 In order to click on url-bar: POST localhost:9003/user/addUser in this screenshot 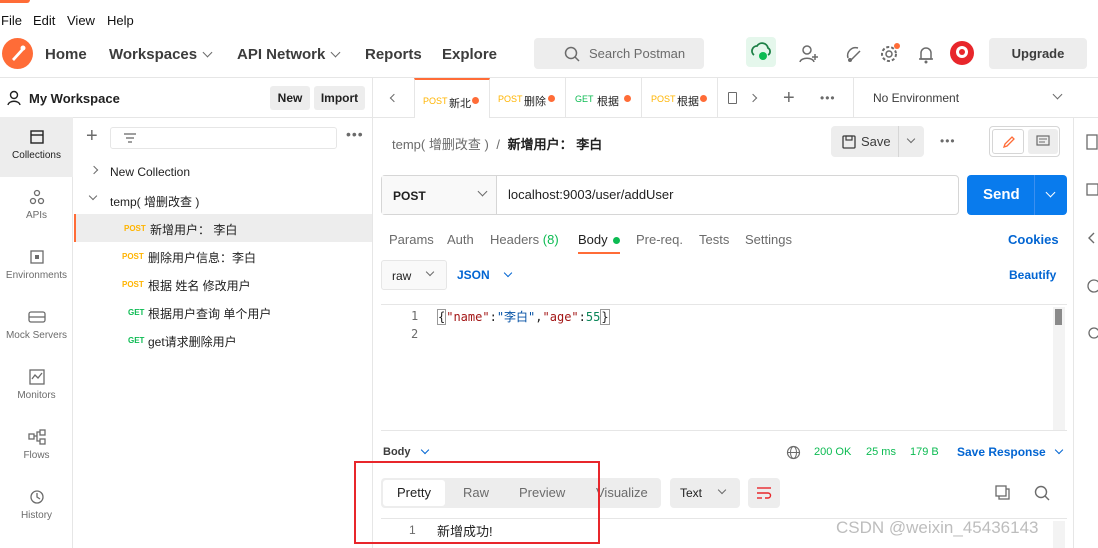, I will do `click(670, 195)`.